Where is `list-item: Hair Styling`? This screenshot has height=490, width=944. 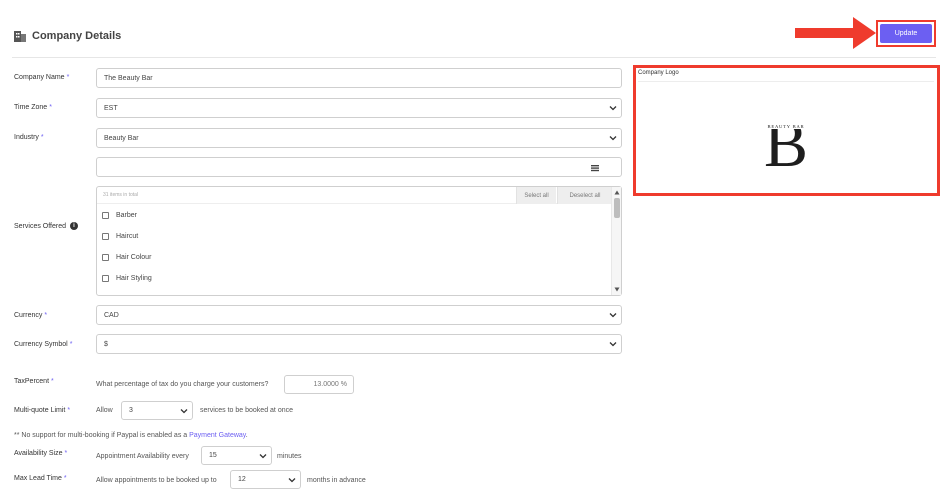 list-item: Hair Styling is located at coordinates (127, 278).